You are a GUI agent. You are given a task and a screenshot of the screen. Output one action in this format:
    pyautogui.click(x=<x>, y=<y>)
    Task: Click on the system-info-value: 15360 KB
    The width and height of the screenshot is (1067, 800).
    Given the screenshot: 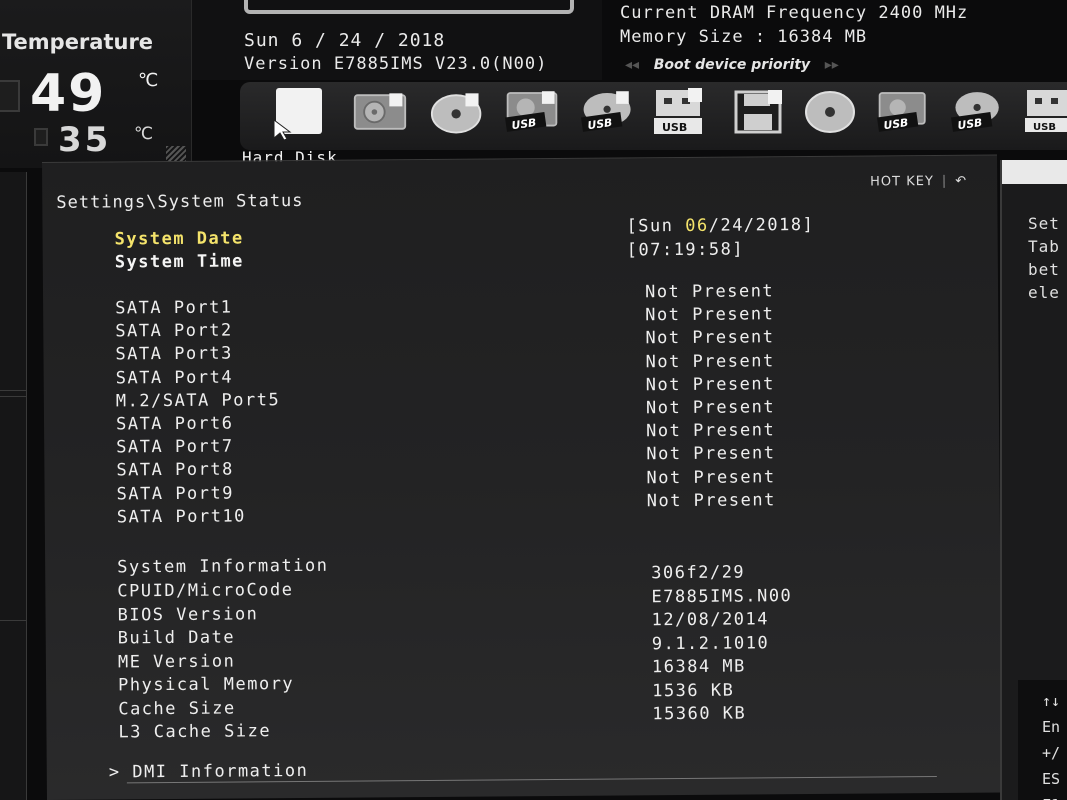 What is the action you would take?
    pyautogui.click(x=699, y=714)
    